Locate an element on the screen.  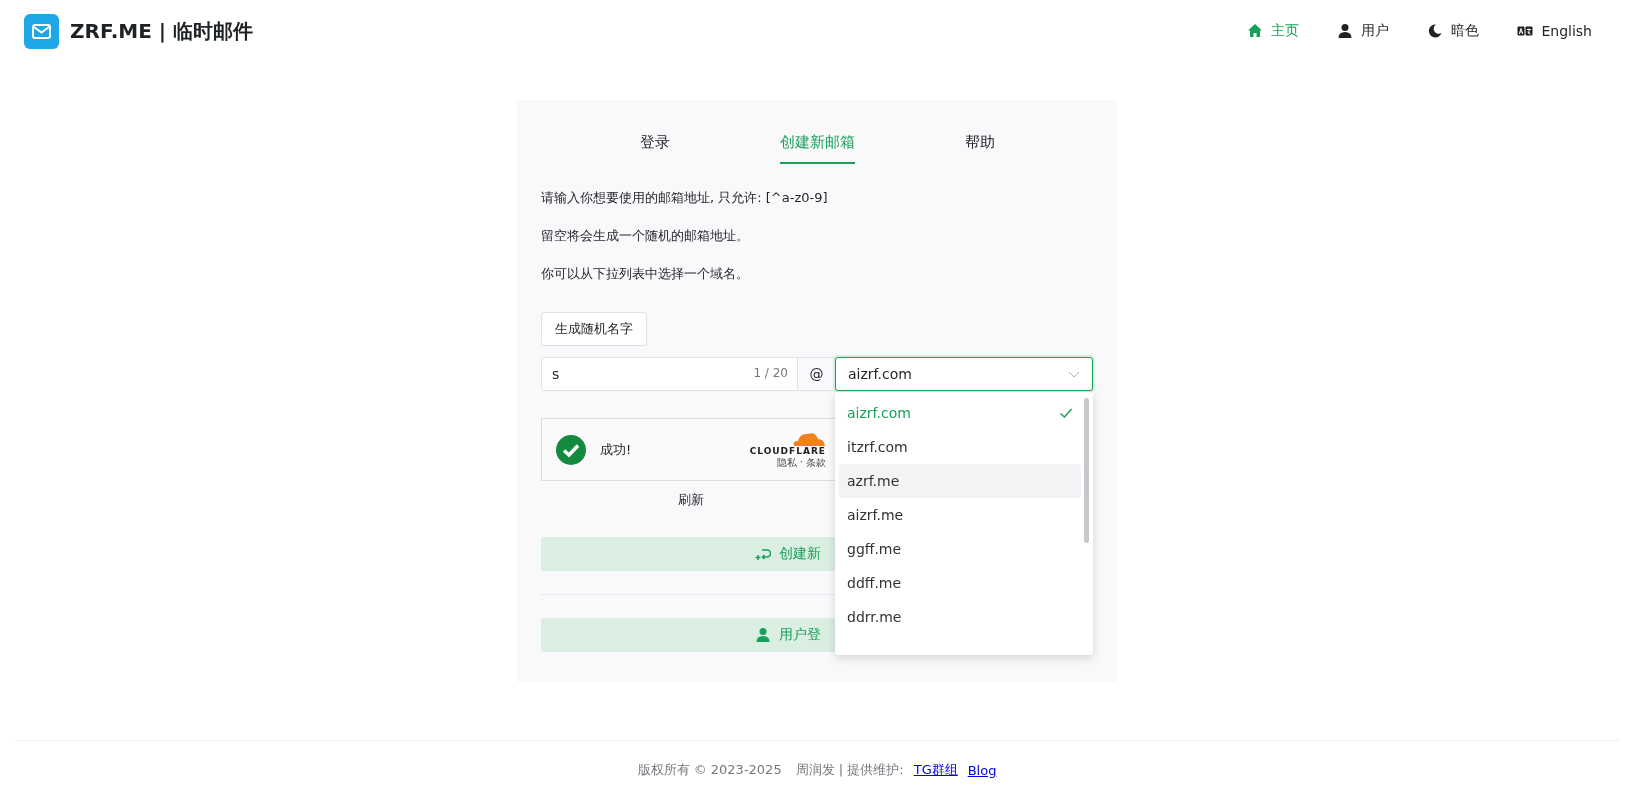
terms-link: 条款 is located at coordinates (816, 462).